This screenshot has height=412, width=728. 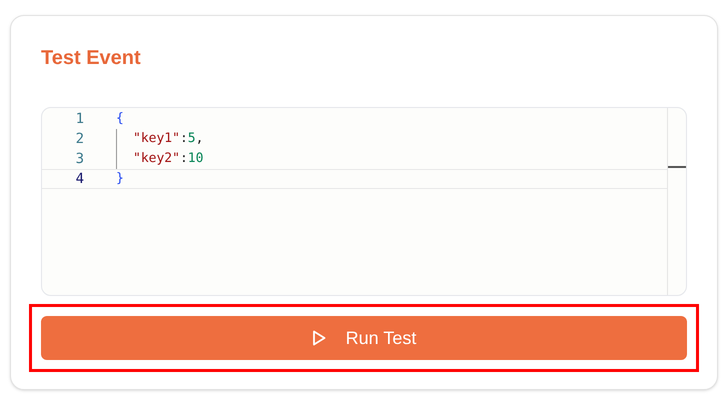 What do you see at coordinates (79, 159) in the screenshot?
I see `line-number: 3` at bounding box center [79, 159].